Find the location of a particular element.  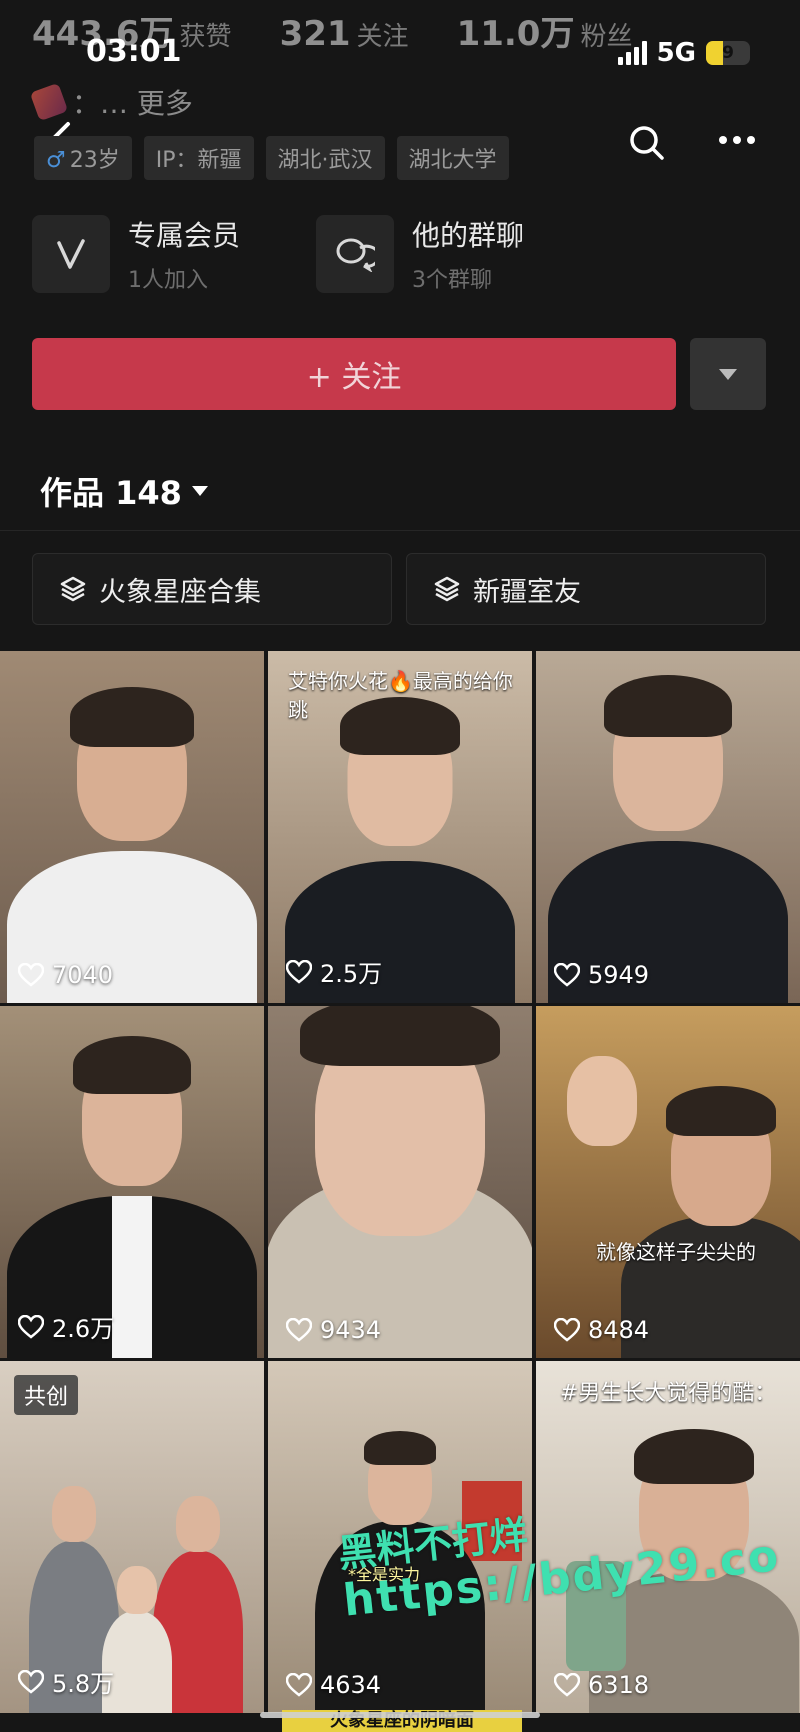

collection-label: 火象星座合集 is located at coordinates (180, 592).